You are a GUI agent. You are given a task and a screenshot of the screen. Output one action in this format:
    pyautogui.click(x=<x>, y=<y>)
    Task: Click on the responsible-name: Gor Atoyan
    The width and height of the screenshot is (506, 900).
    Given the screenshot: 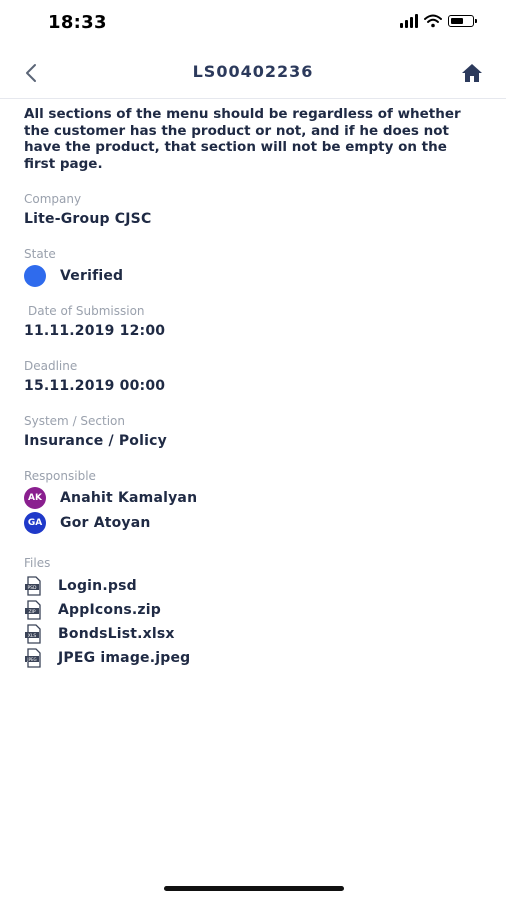 What is the action you would take?
    pyautogui.click(x=105, y=523)
    